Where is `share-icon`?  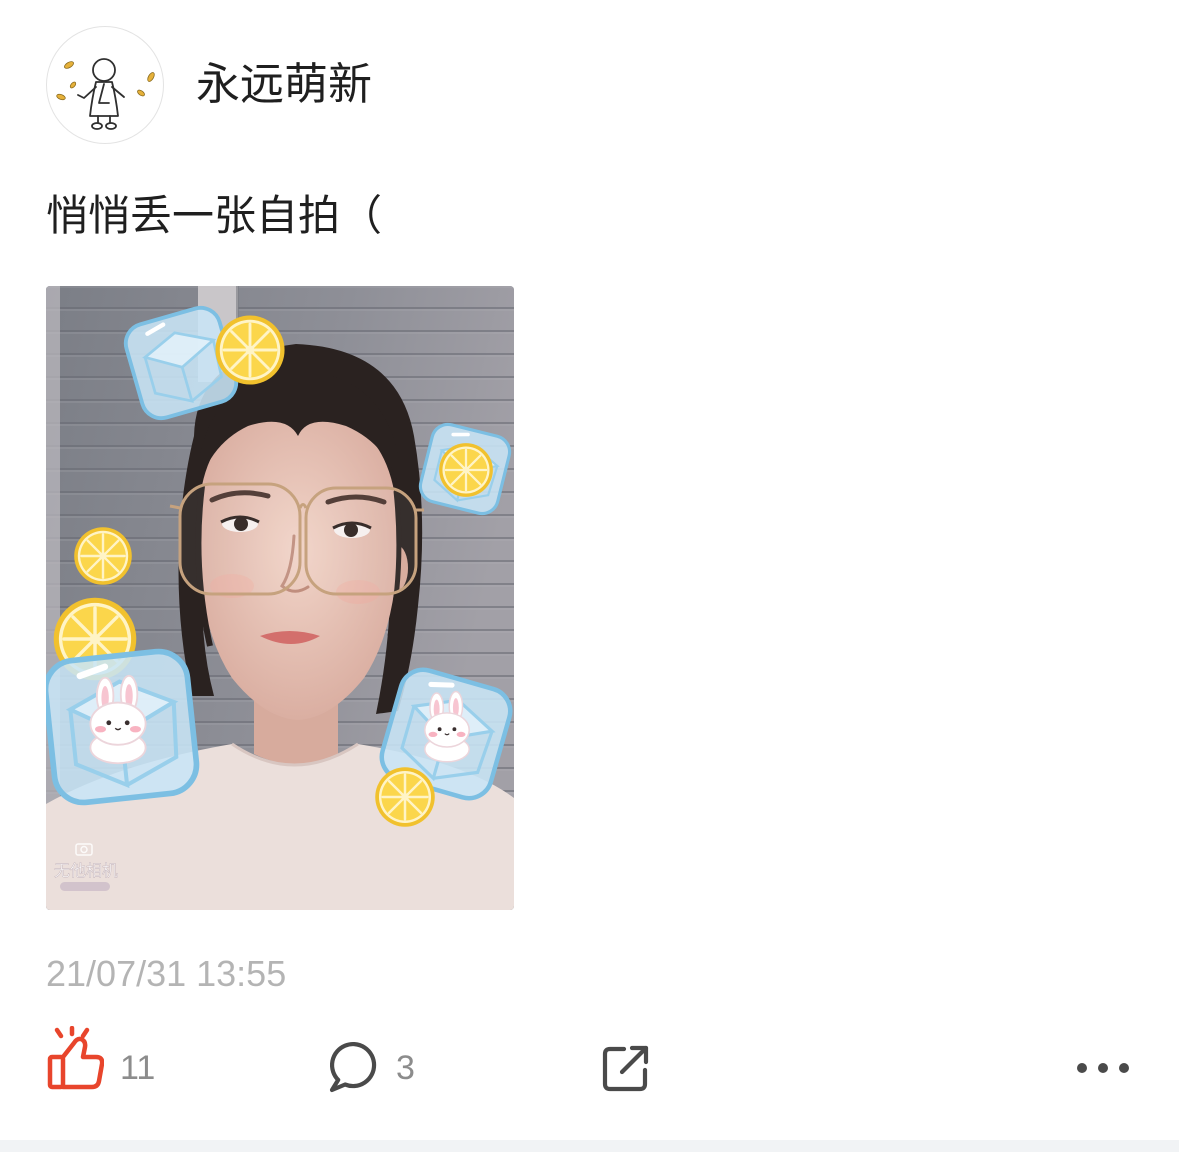
share-icon is located at coordinates (625, 1068).